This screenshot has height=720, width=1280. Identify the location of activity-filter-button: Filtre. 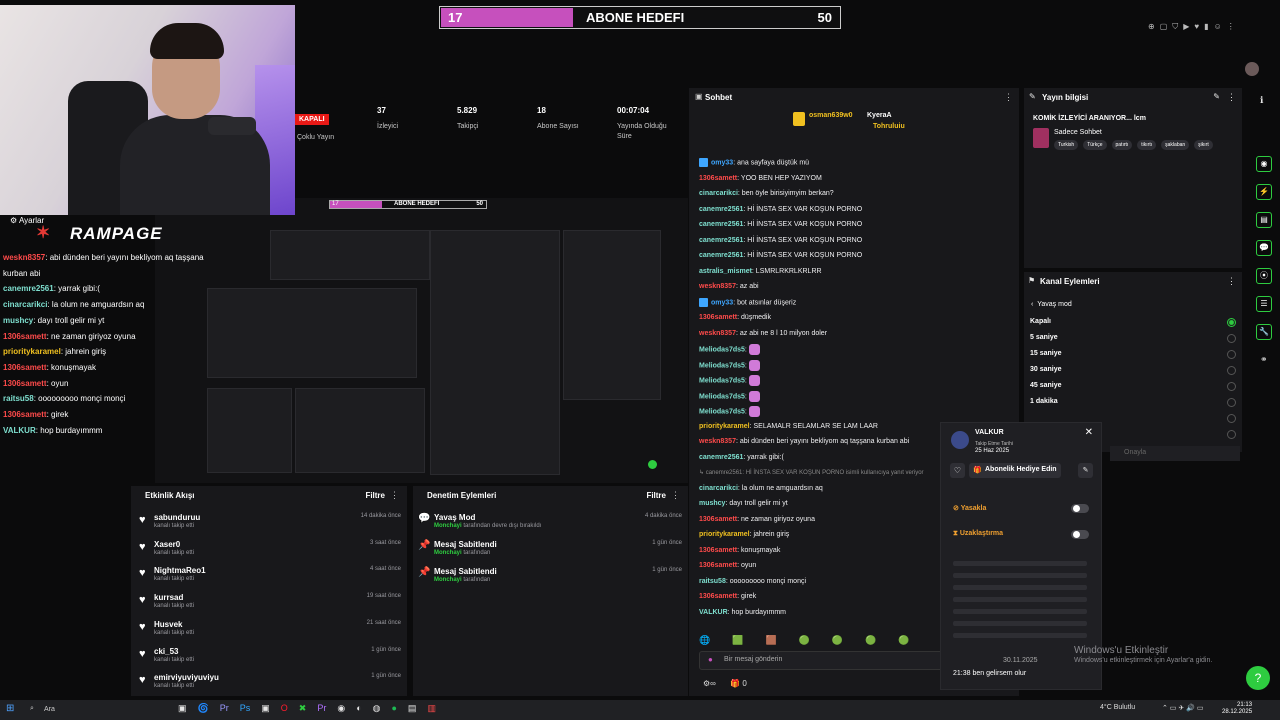
(375, 495).